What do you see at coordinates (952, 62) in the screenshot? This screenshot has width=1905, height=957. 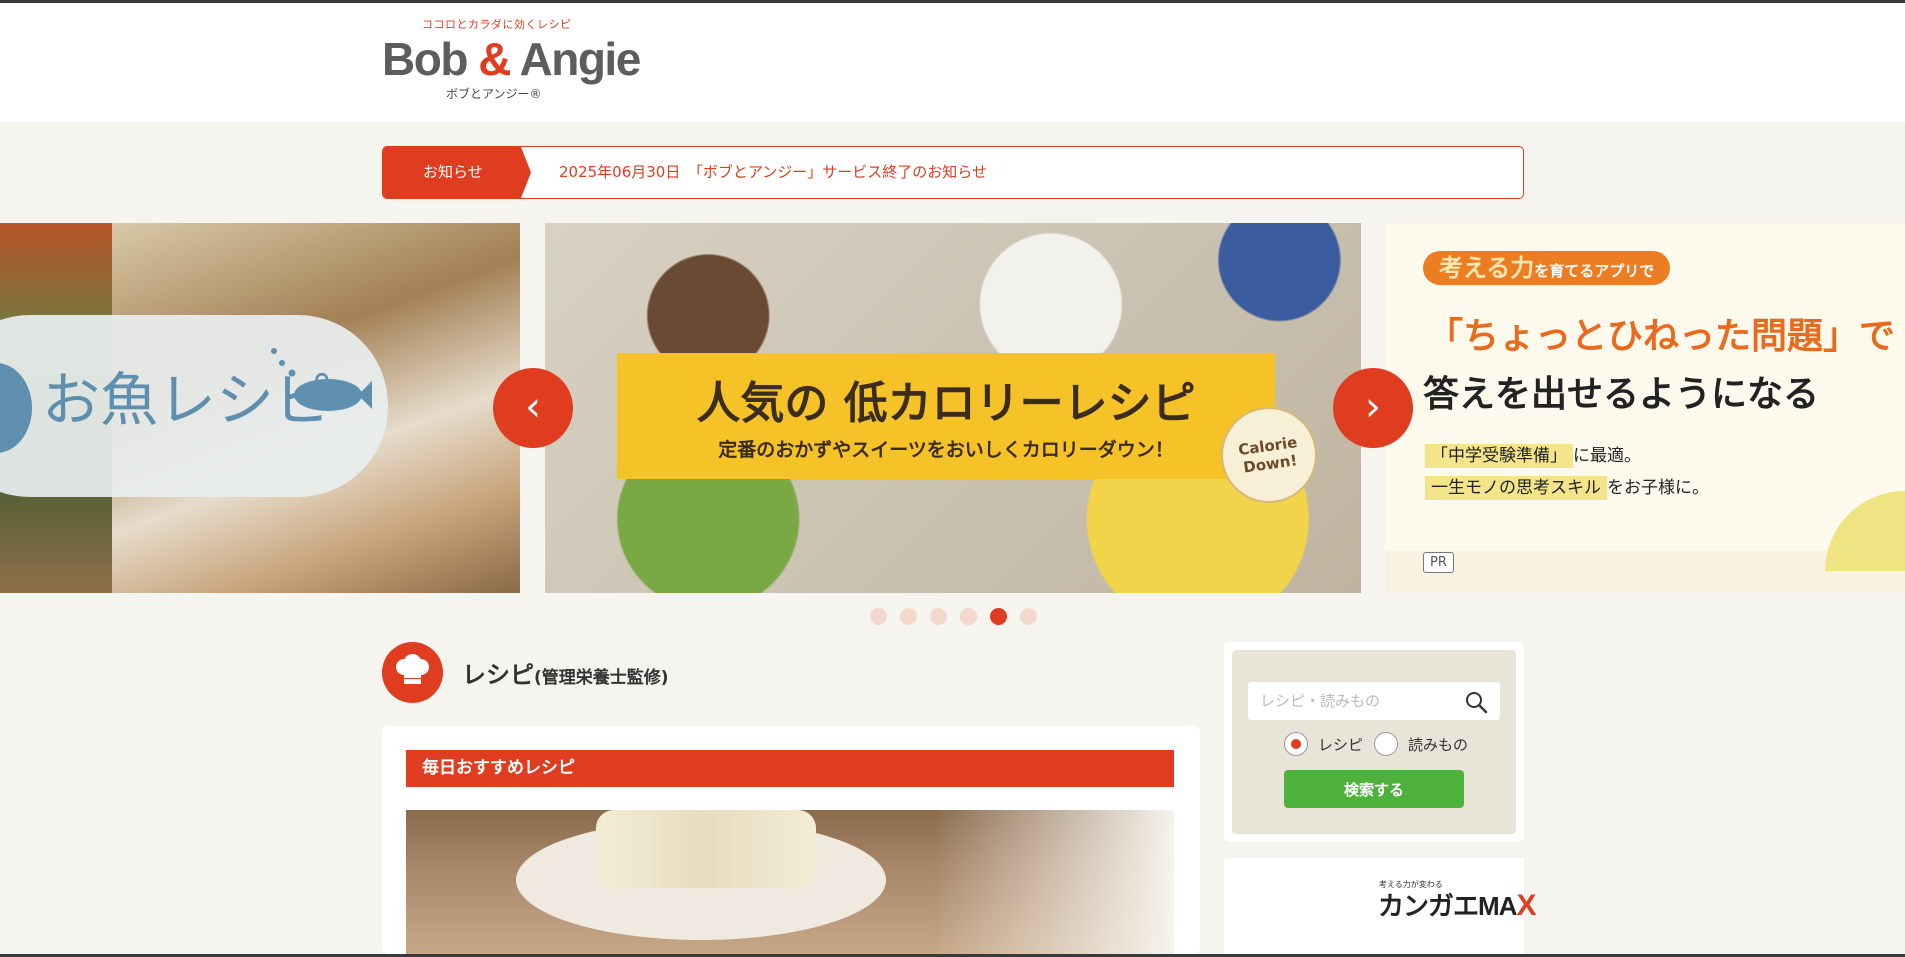 I see `site-header: ココロとカラダに効くレシピ Bob & Angie ボブとアンジー®` at bounding box center [952, 62].